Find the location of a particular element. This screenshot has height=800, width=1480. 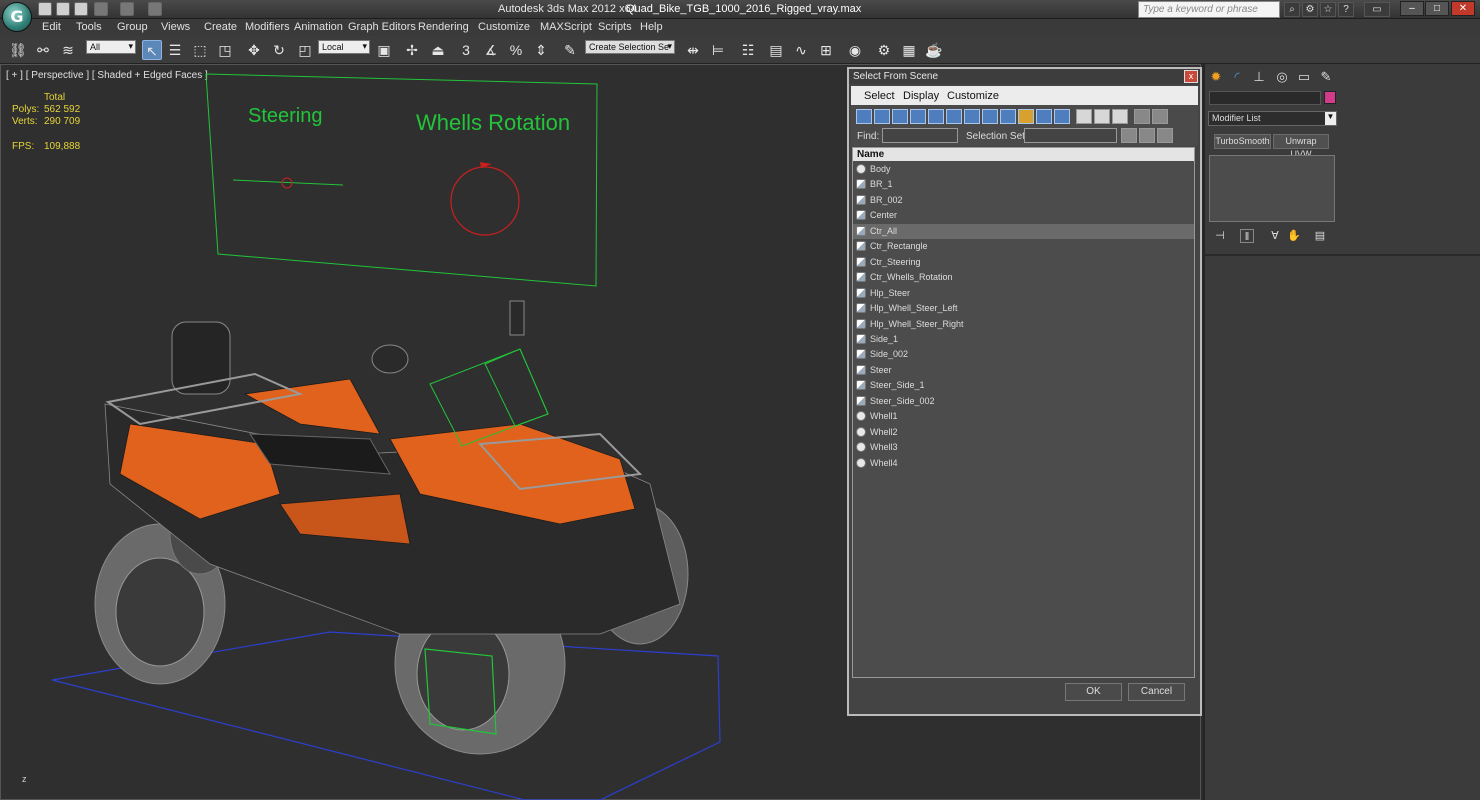

select-and-link-icon: ⛓ is located at coordinates (18, 50).